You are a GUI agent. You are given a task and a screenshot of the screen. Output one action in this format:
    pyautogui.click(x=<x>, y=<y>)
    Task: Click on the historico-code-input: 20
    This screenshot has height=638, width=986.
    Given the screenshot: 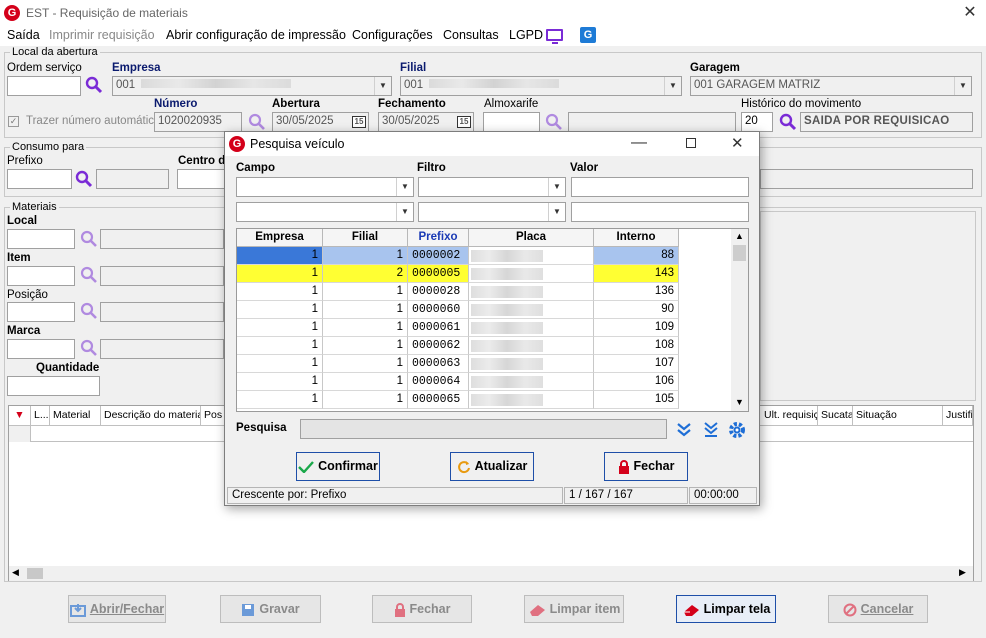 What is the action you would take?
    pyautogui.click(x=757, y=122)
    